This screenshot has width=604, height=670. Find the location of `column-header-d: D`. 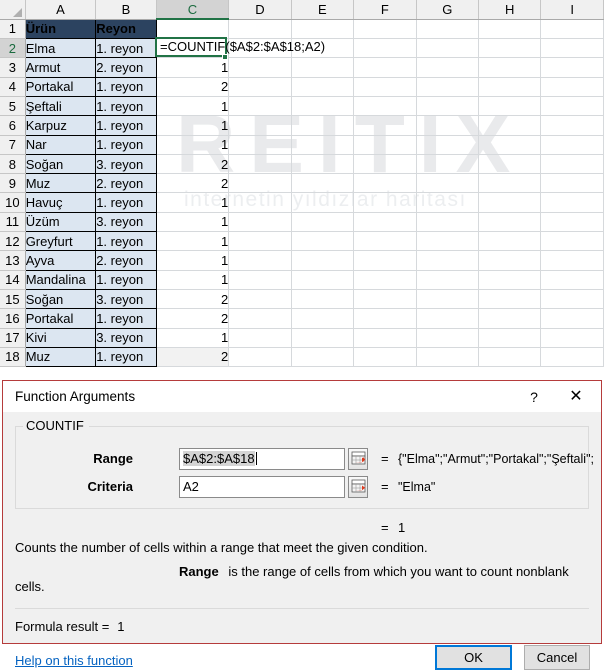

column-header-d: D is located at coordinates (260, 10).